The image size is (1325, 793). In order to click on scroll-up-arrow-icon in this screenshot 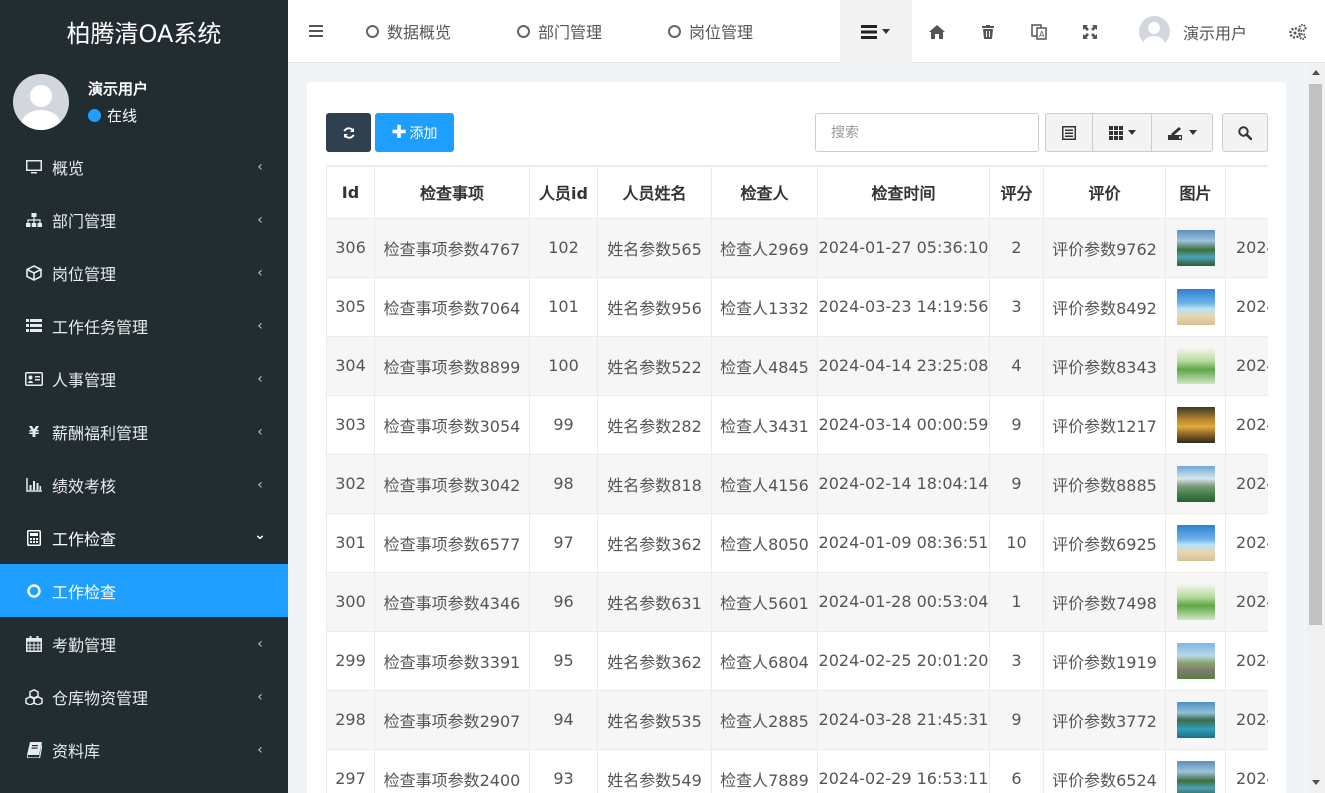, I will do `click(1315, 73)`.